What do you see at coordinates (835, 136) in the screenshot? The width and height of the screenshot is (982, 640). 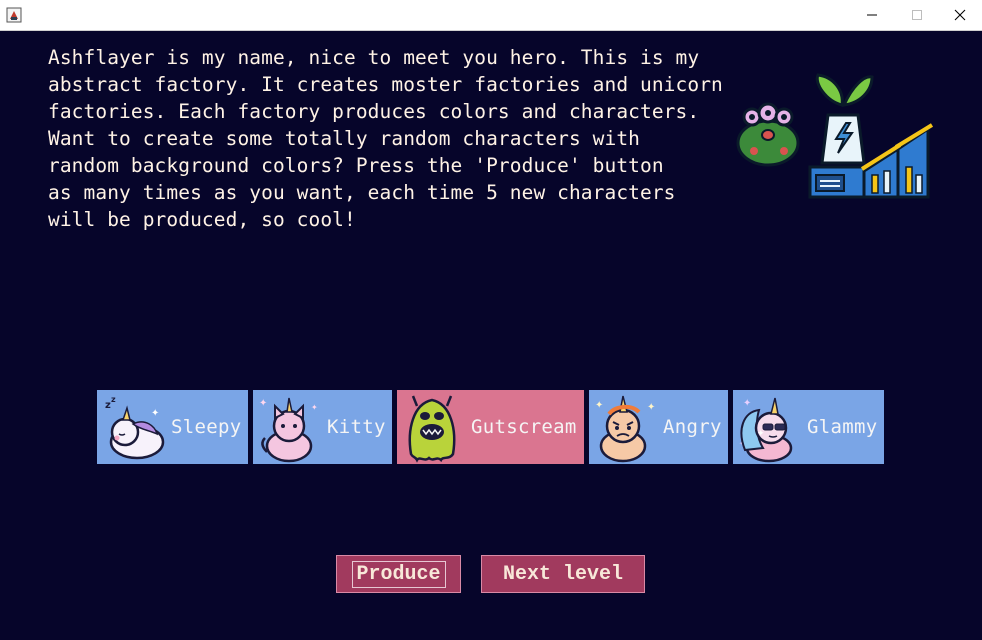 I see `monster-factory-illustration` at bounding box center [835, 136].